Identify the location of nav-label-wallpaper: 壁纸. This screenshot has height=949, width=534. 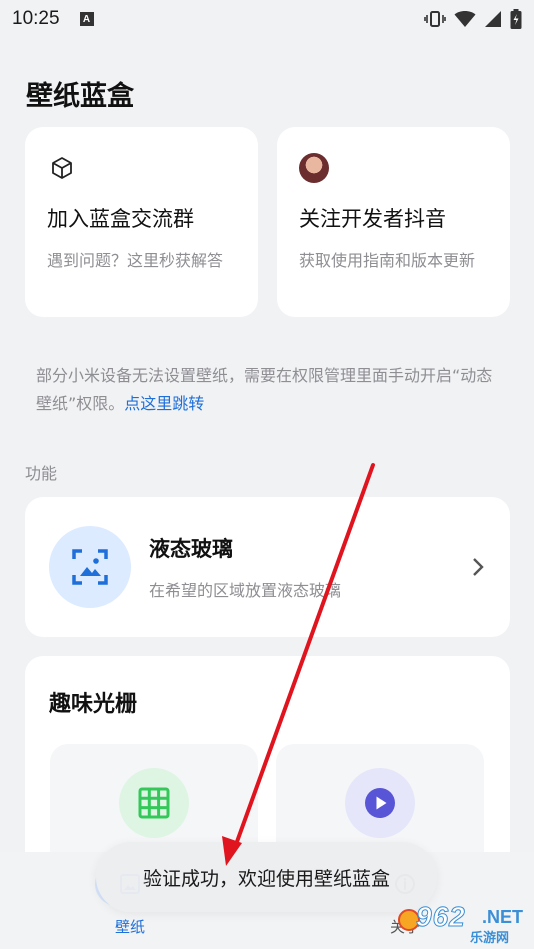
(129, 927).